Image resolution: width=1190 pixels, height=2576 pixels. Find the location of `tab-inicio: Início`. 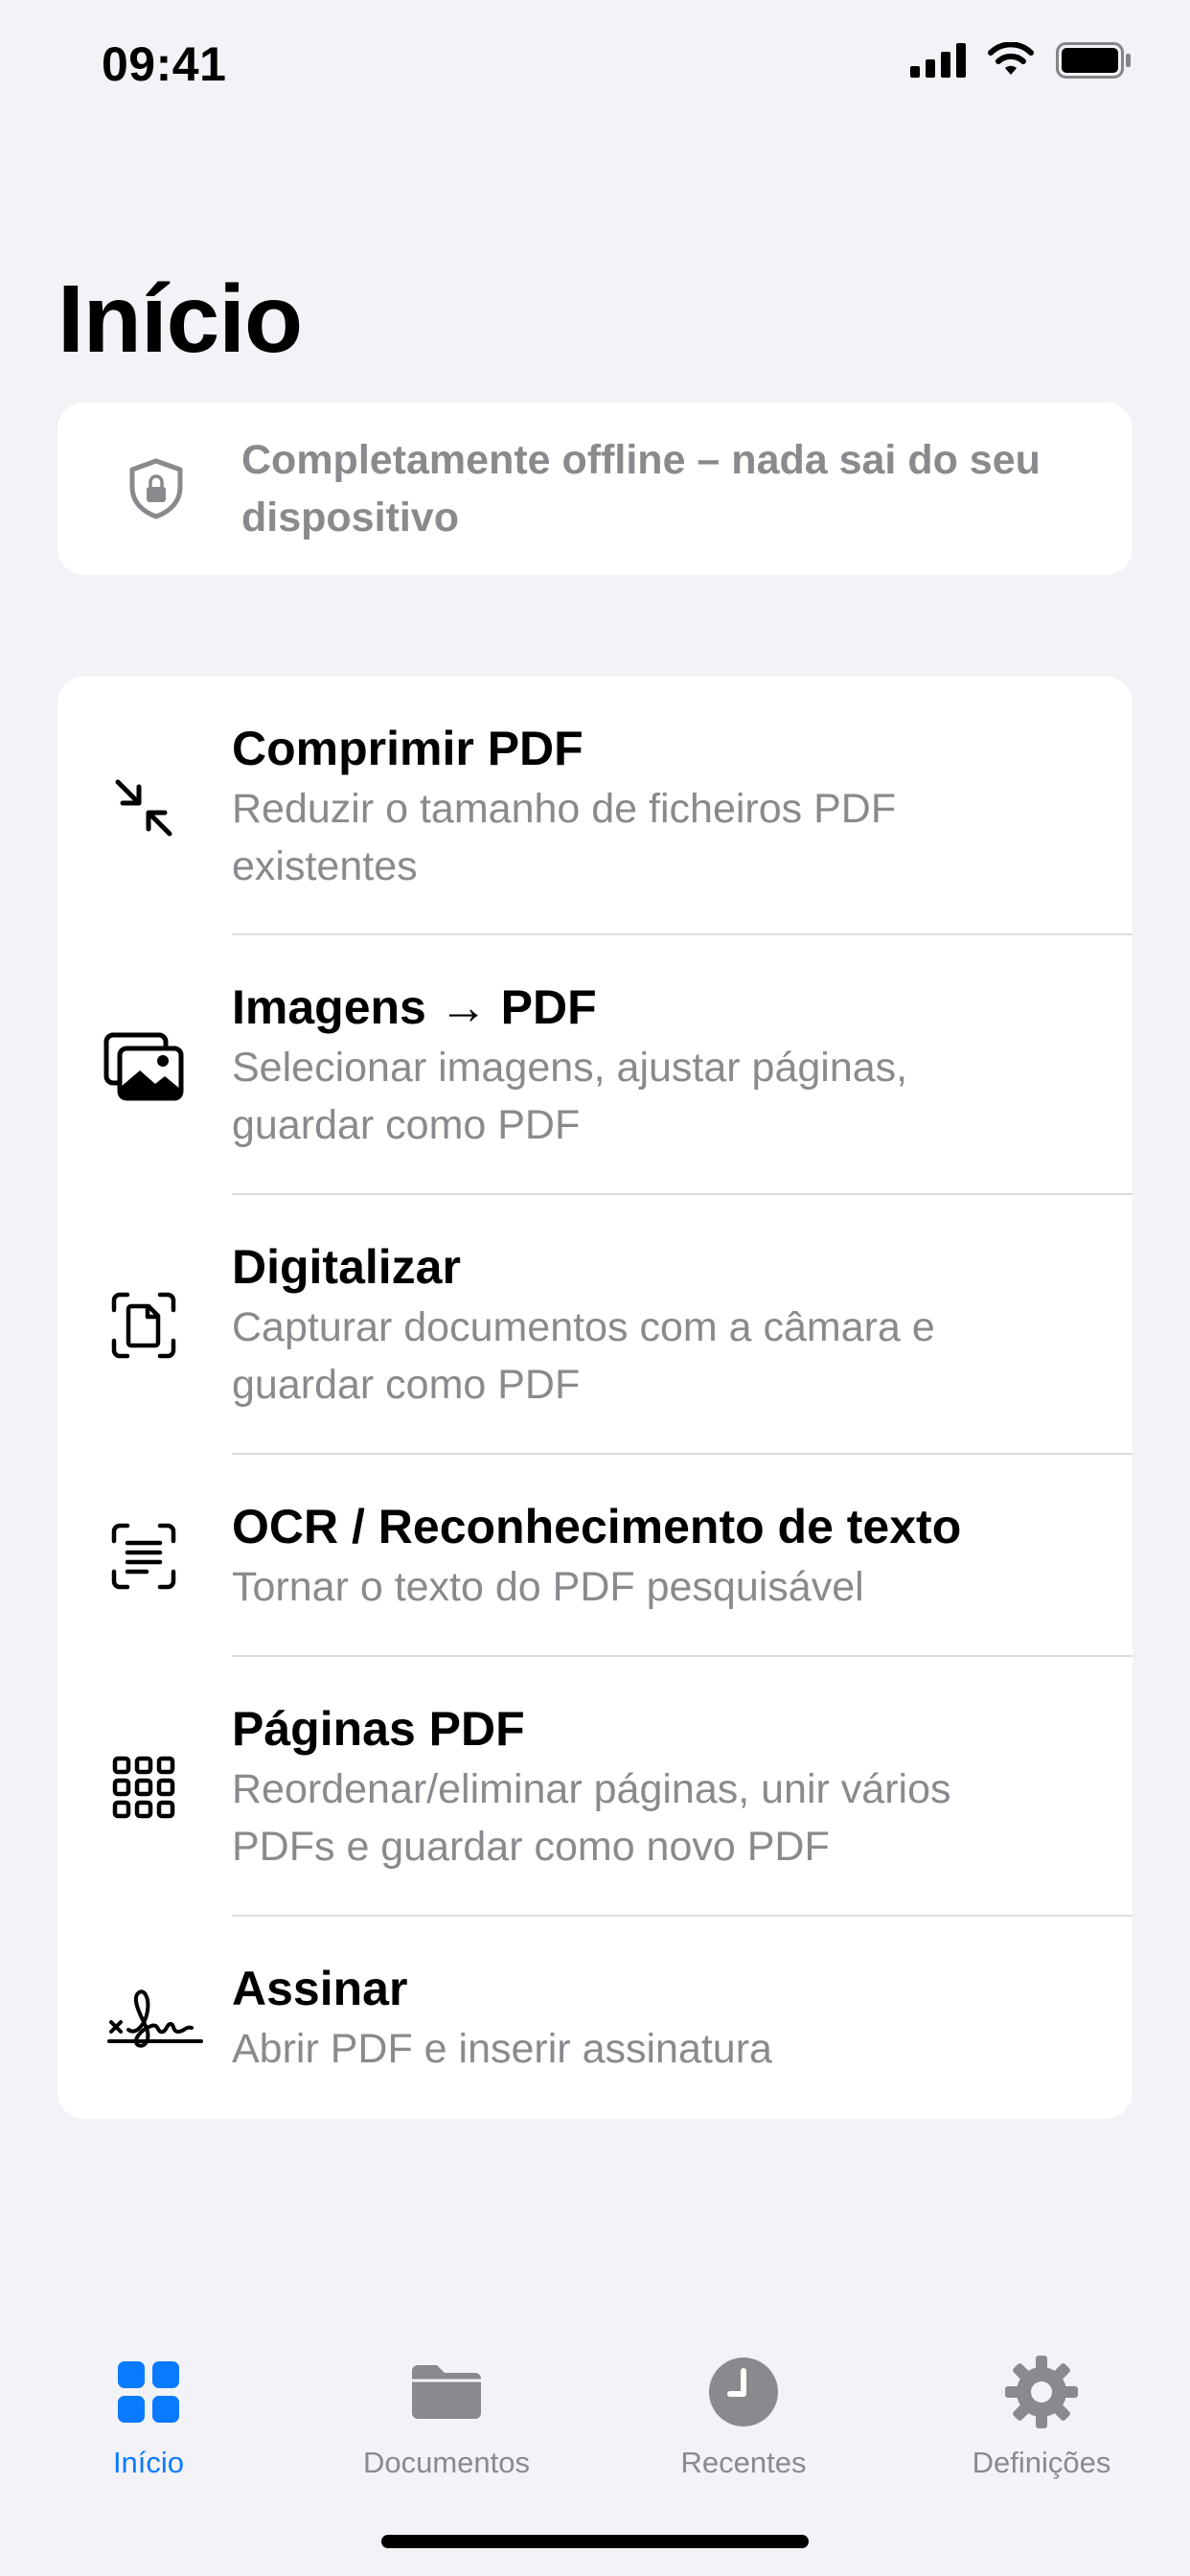

tab-inicio: Início is located at coordinates (148, 2417).